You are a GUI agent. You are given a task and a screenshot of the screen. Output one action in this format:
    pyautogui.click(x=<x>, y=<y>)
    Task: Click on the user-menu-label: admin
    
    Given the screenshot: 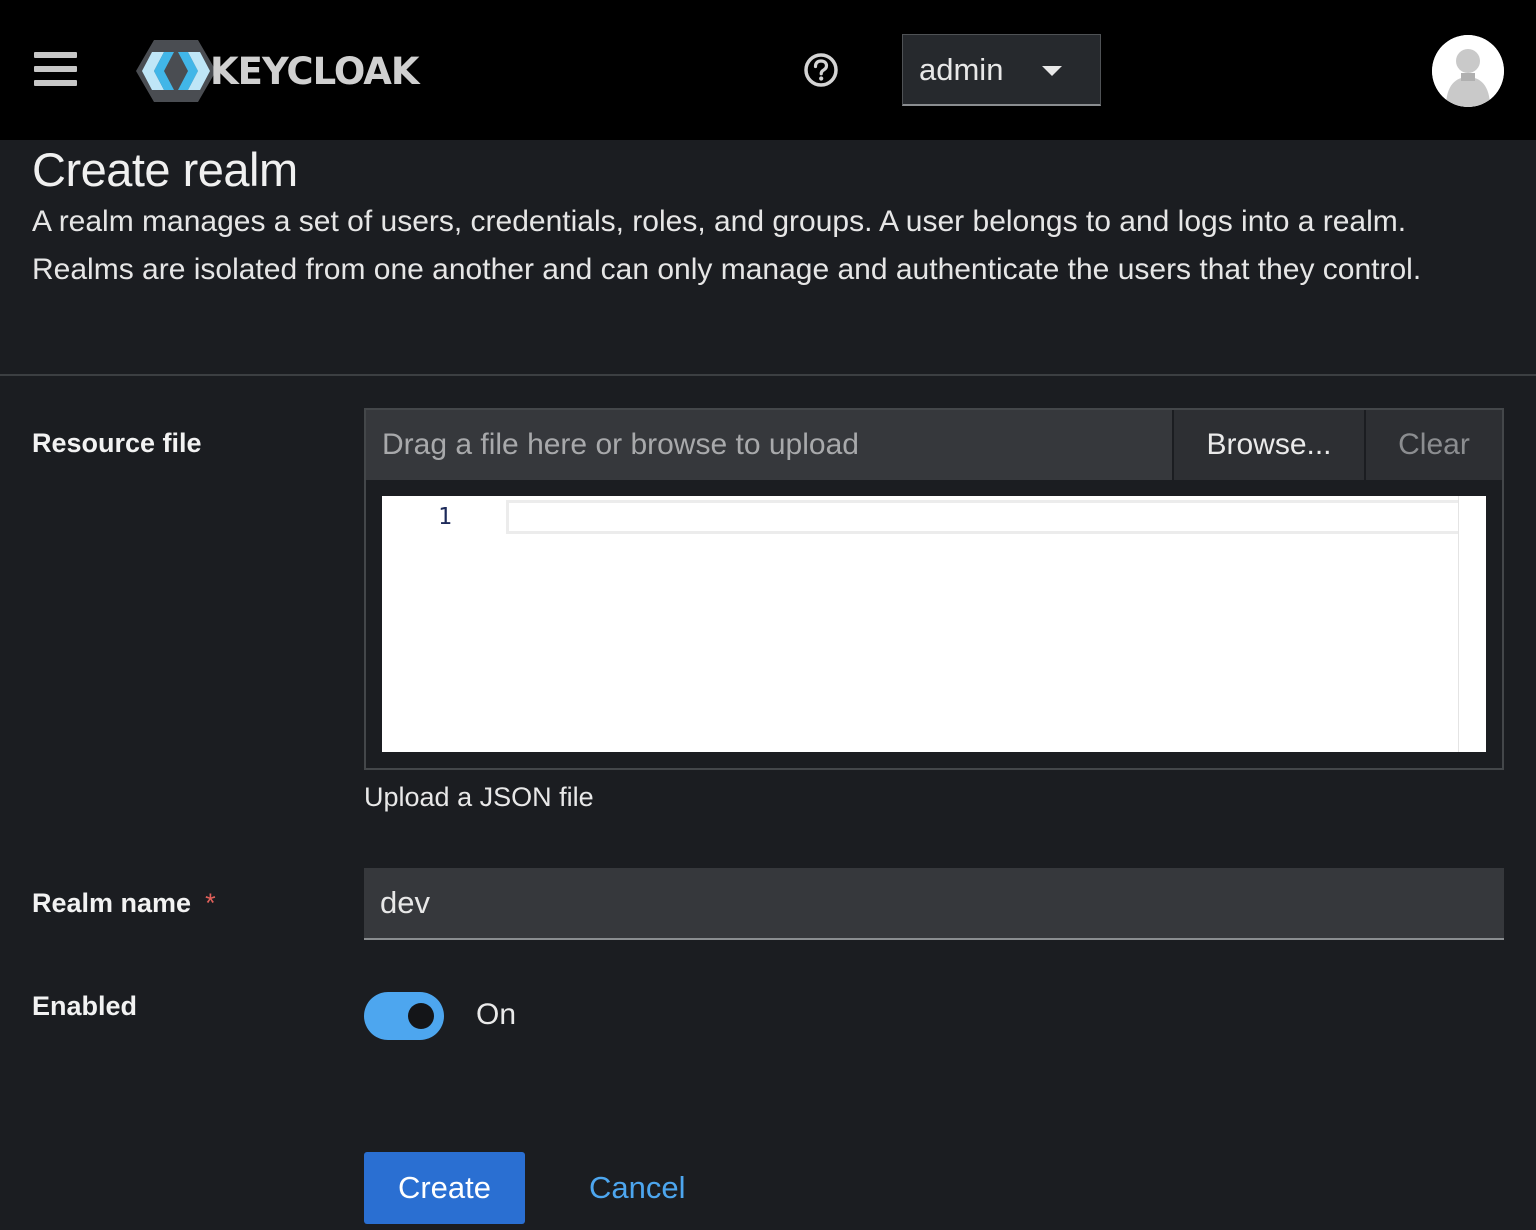 What is the action you would take?
    pyautogui.click(x=961, y=69)
    